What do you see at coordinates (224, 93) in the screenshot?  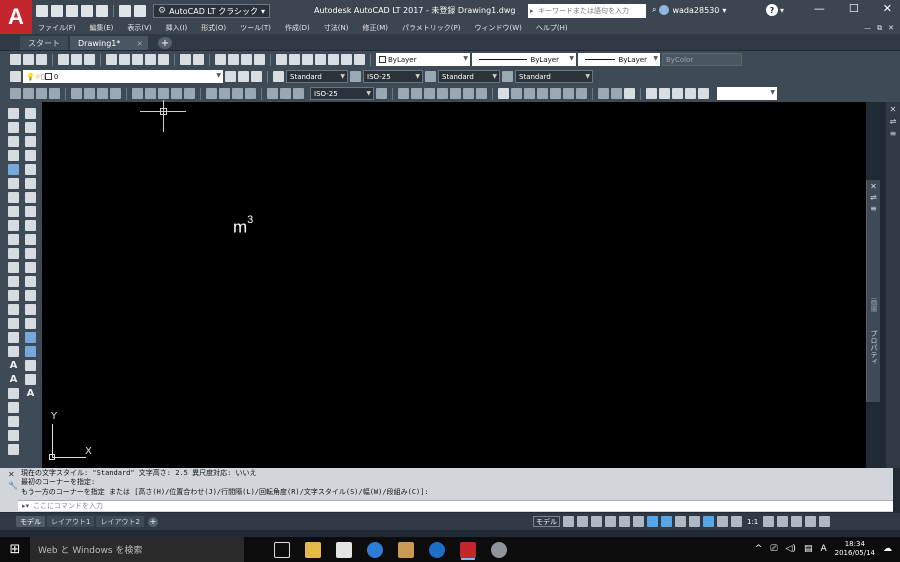 I see `center-mark-icon` at bounding box center [224, 93].